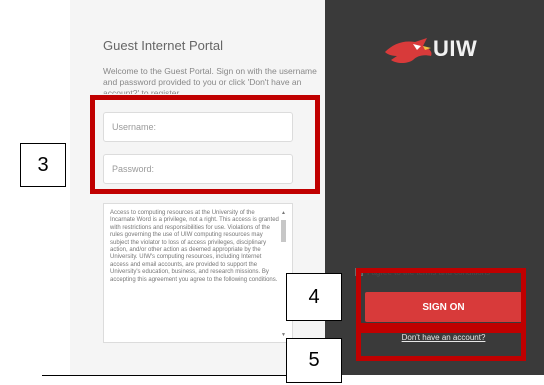 This screenshot has width=544, height=385. What do you see at coordinates (441, 298) in the screenshot?
I see `highlight-sign-on` at bounding box center [441, 298].